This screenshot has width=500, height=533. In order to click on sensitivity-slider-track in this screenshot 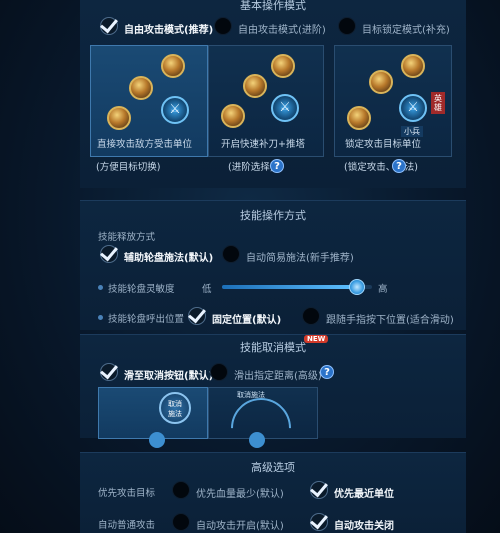, I will do `click(297, 287)`.